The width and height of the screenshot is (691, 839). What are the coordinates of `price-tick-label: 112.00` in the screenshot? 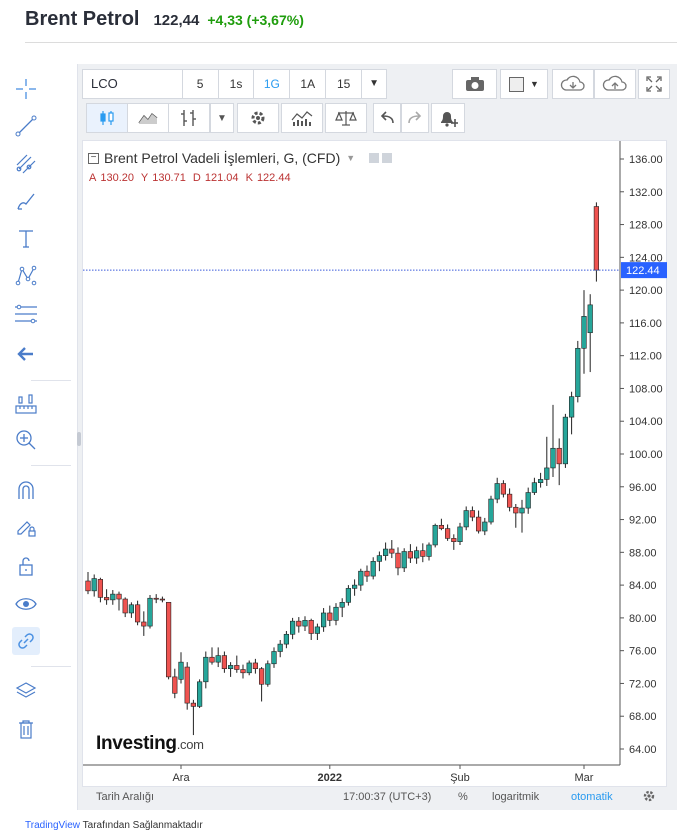 It's located at (645, 357).